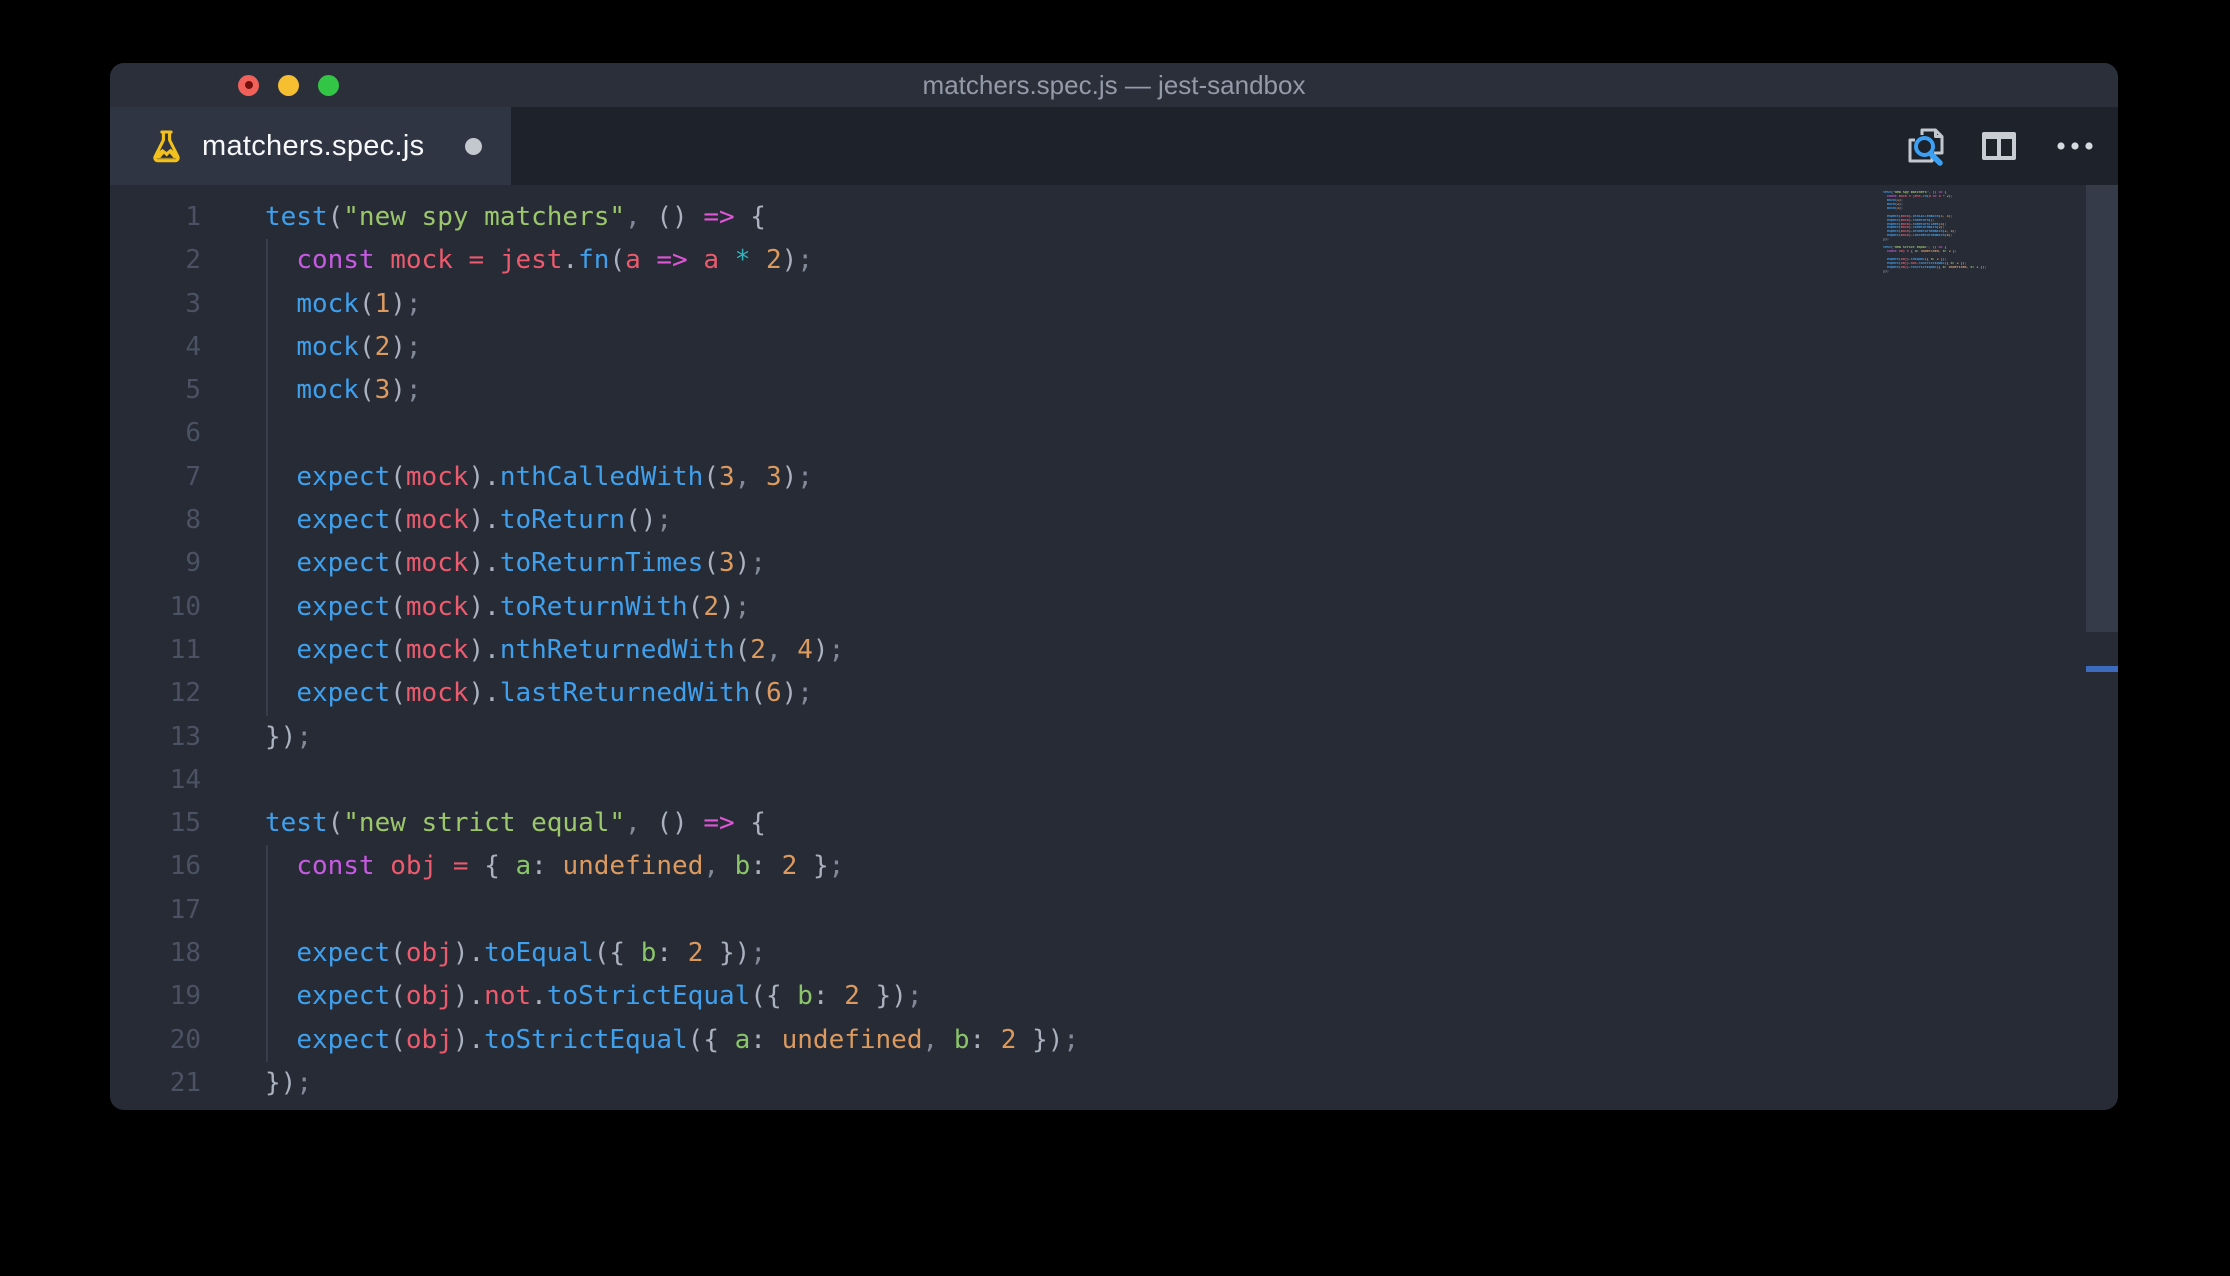 The height and width of the screenshot is (1276, 2230). I want to click on code-line: 7 expect(mock).nthCalledWith(3, 3);, so click(1114, 477).